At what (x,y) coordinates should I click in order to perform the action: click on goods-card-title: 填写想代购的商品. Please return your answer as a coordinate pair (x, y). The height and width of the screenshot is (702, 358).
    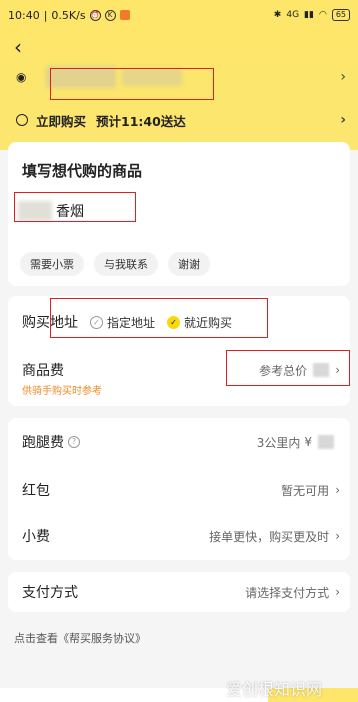
    Looking at the image, I should click on (82, 171).